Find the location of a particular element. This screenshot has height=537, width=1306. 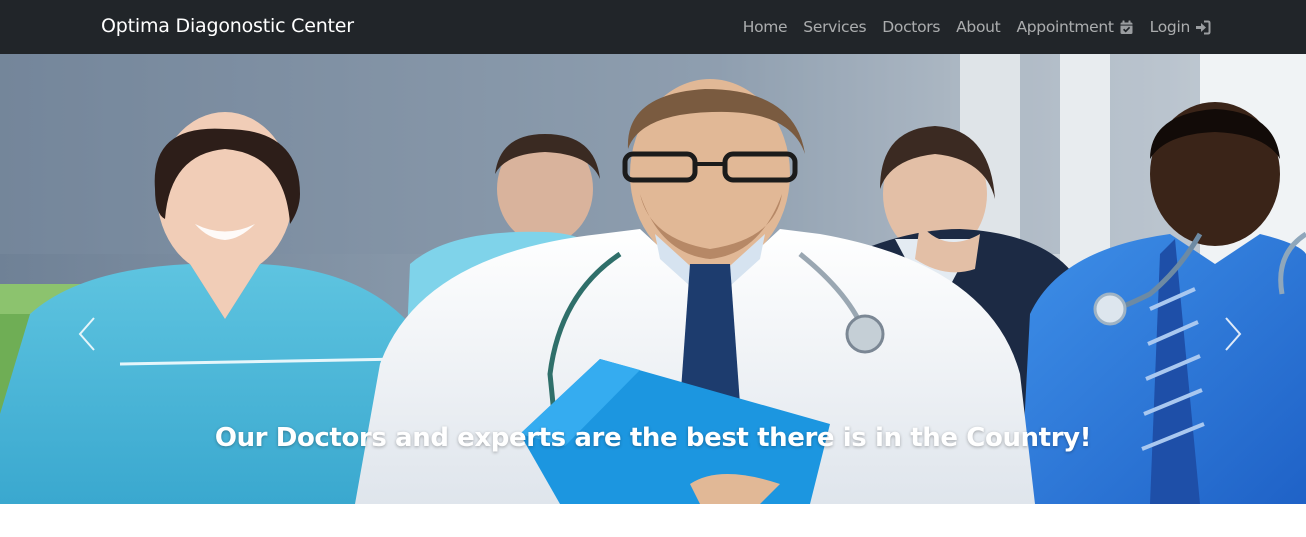

carousel-next-button is located at coordinates (1233, 334).